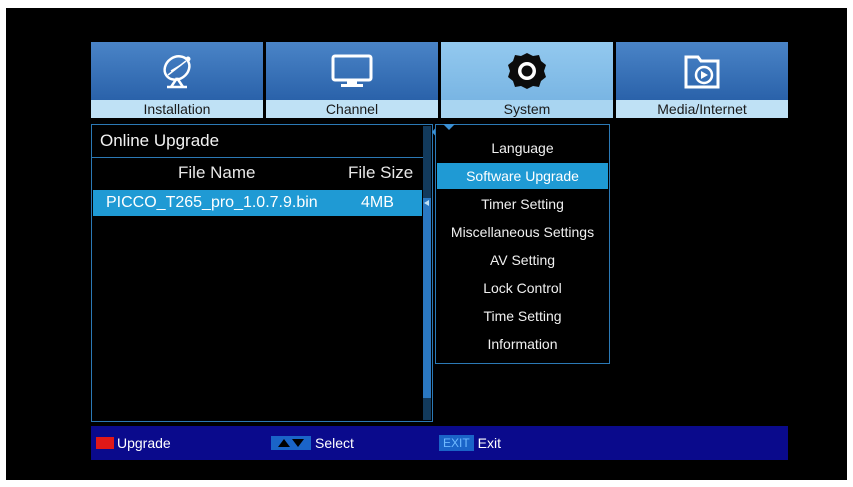  Describe the element at coordinates (334, 443) in the screenshot. I see `select-hint-label: Select` at that location.